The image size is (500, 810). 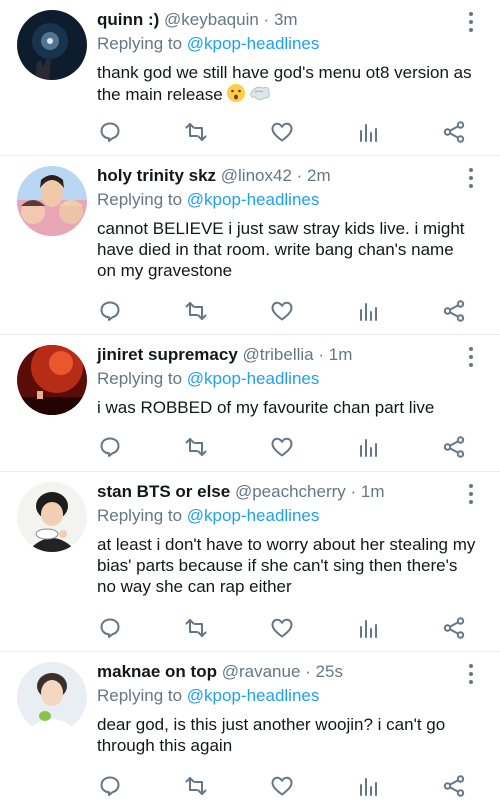 I want to click on user-handle: @ravanue, so click(x=261, y=671).